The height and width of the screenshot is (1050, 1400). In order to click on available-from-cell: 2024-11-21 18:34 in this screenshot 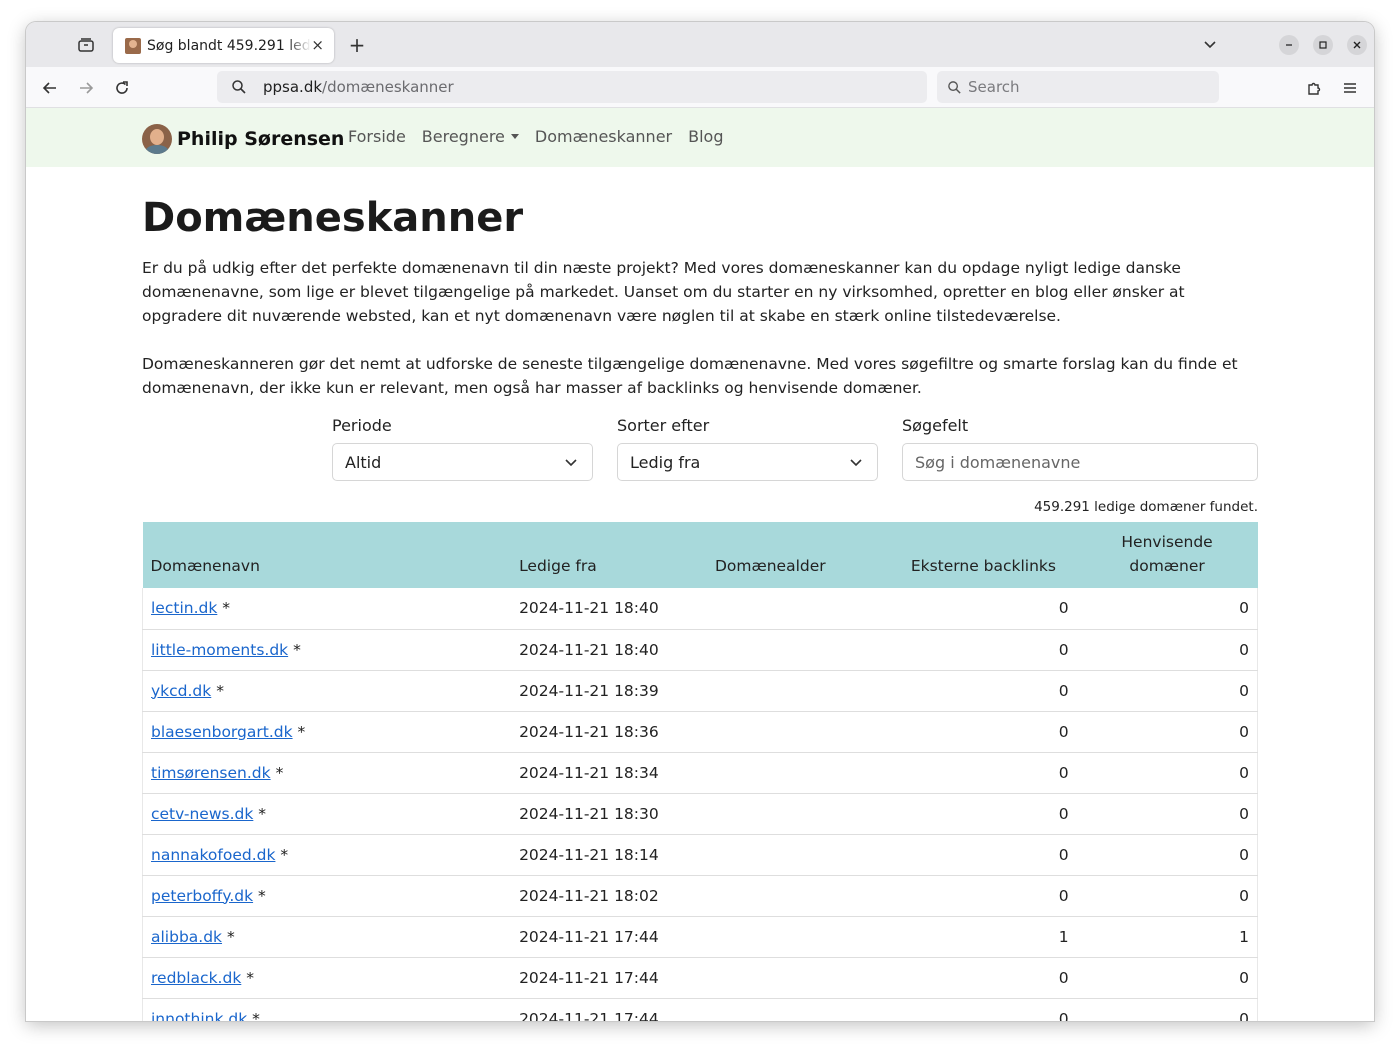, I will do `click(609, 773)`.